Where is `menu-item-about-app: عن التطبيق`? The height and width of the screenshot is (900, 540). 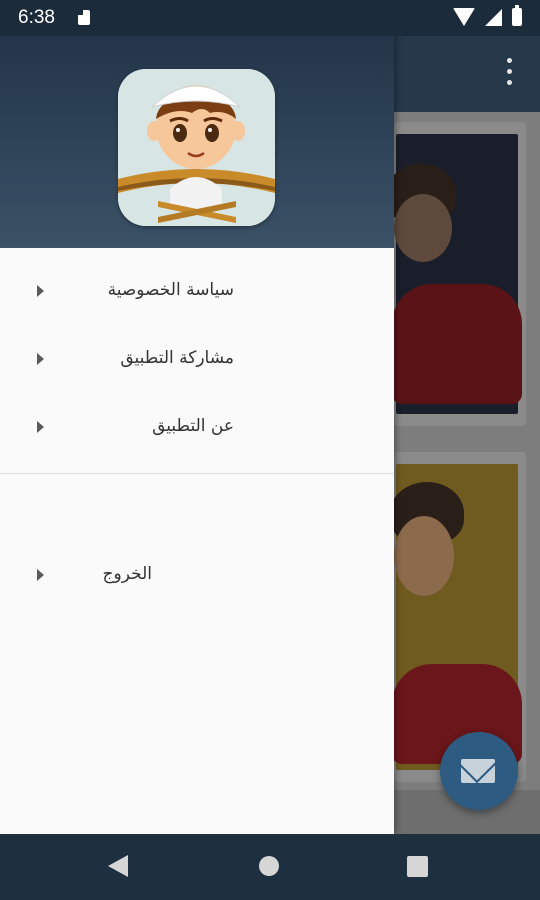 menu-item-about-app: عن التطبيق is located at coordinates (197, 428).